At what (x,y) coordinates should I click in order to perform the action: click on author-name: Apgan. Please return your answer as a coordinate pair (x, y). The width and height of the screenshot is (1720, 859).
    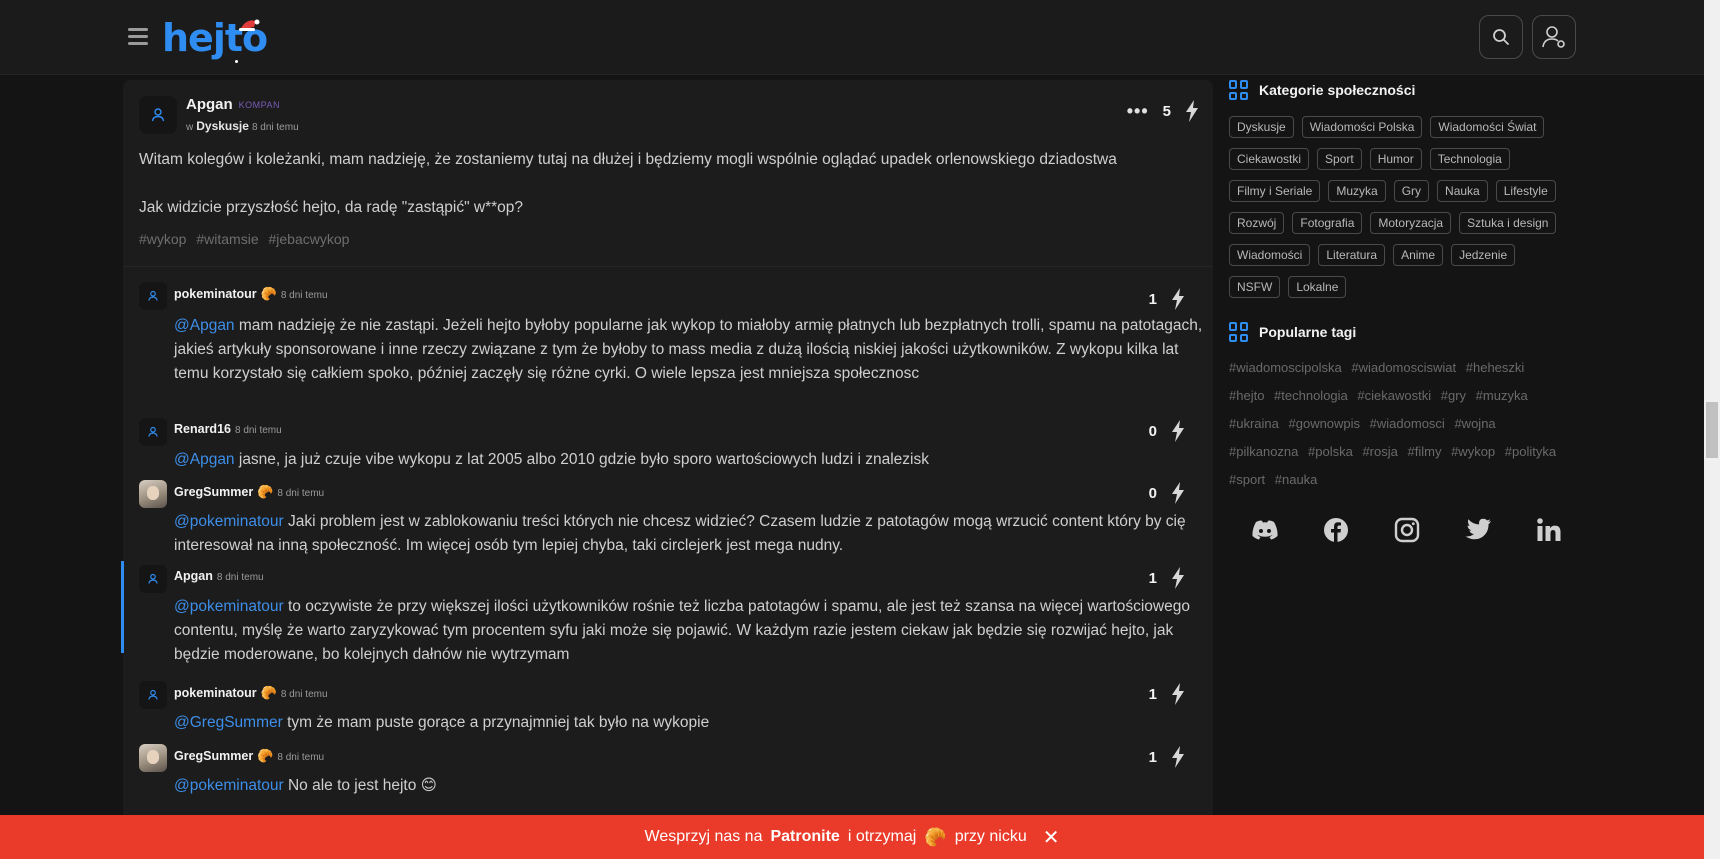
    Looking at the image, I should click on (209, 104).